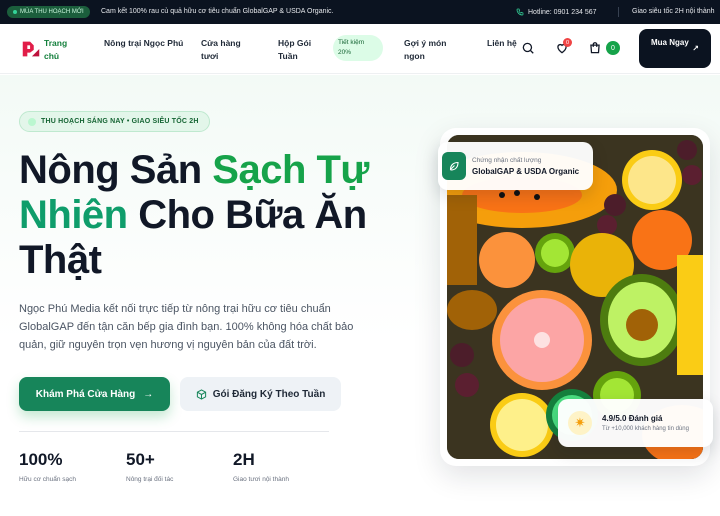 The image size is (720, 516). I want to click on hotline-label: Hotline: 0901 234 567, so click(562, 12).